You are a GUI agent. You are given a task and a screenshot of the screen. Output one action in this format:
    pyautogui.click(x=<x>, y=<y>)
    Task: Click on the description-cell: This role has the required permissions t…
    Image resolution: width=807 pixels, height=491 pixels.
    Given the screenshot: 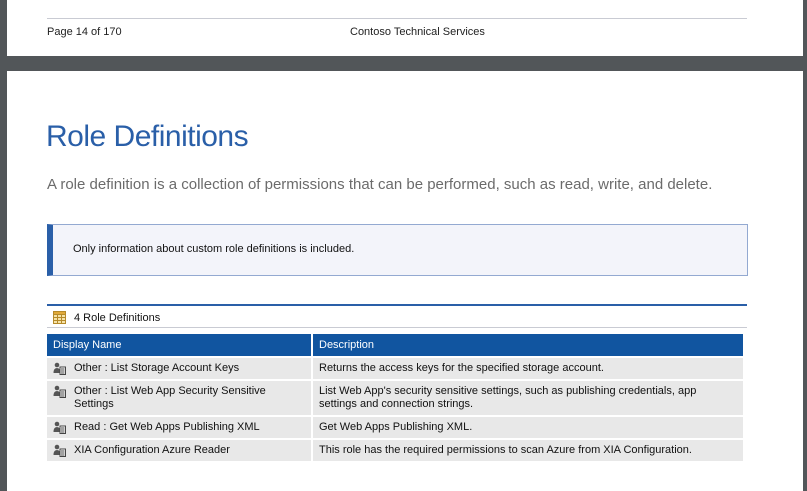 What is the action you would take?
    pyautogui.click(x=528, y=450)
    